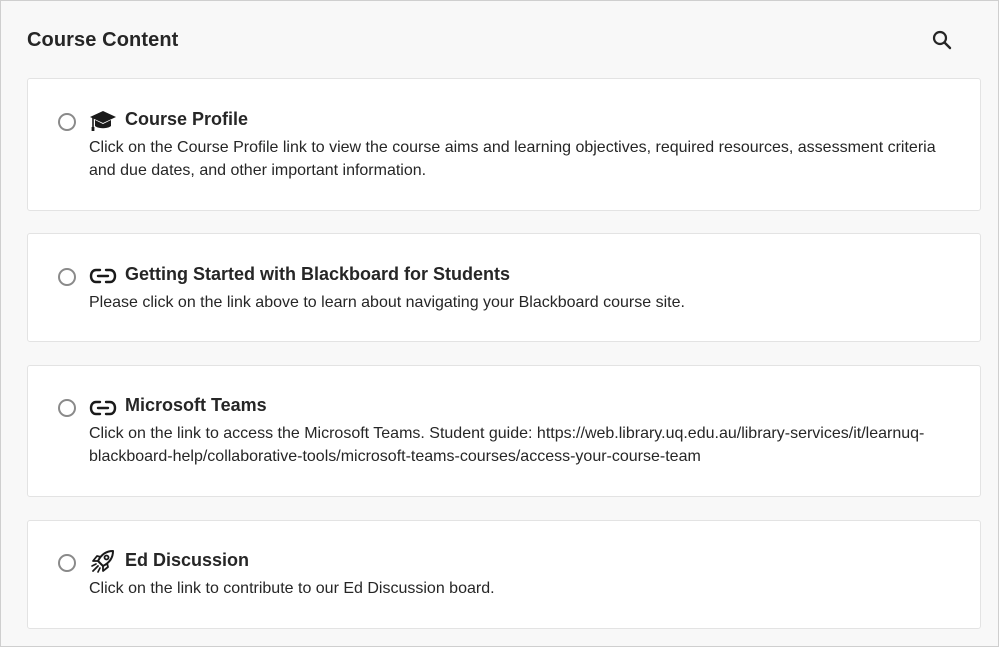 Image resolution: width=999 pixels, height=647 pixels. I want to click on graduation-cap-icon, so click(103, 121).